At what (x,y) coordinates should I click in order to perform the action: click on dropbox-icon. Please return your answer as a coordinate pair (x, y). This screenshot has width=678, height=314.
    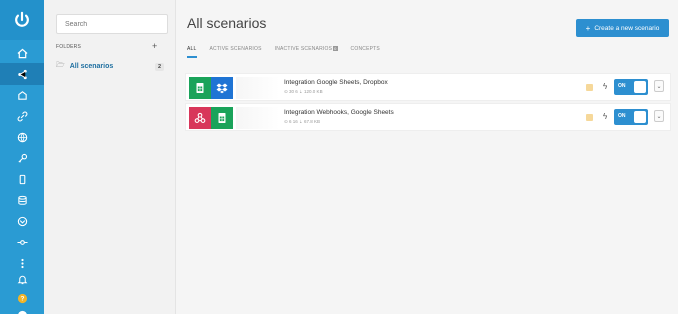
    Looking at the image, I should click on (222, 88).